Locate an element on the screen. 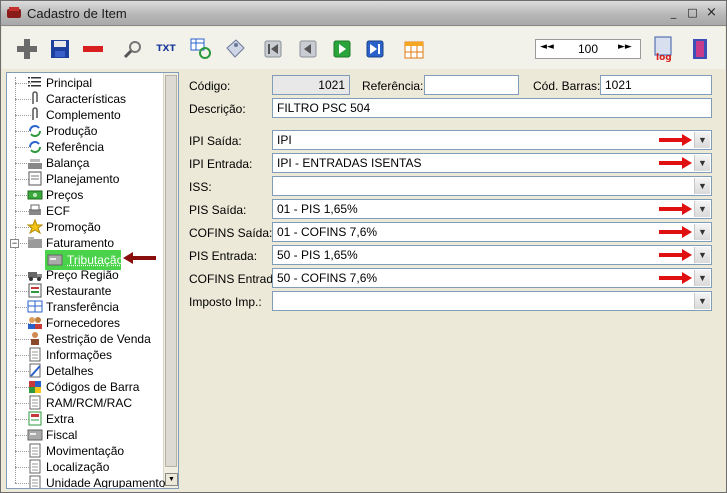 Image resolution: width=727 pixels, height=493 pixels. pis-entrada-select: 50 - PIS 1,65% ▼ is located at coordinates (492, 255).